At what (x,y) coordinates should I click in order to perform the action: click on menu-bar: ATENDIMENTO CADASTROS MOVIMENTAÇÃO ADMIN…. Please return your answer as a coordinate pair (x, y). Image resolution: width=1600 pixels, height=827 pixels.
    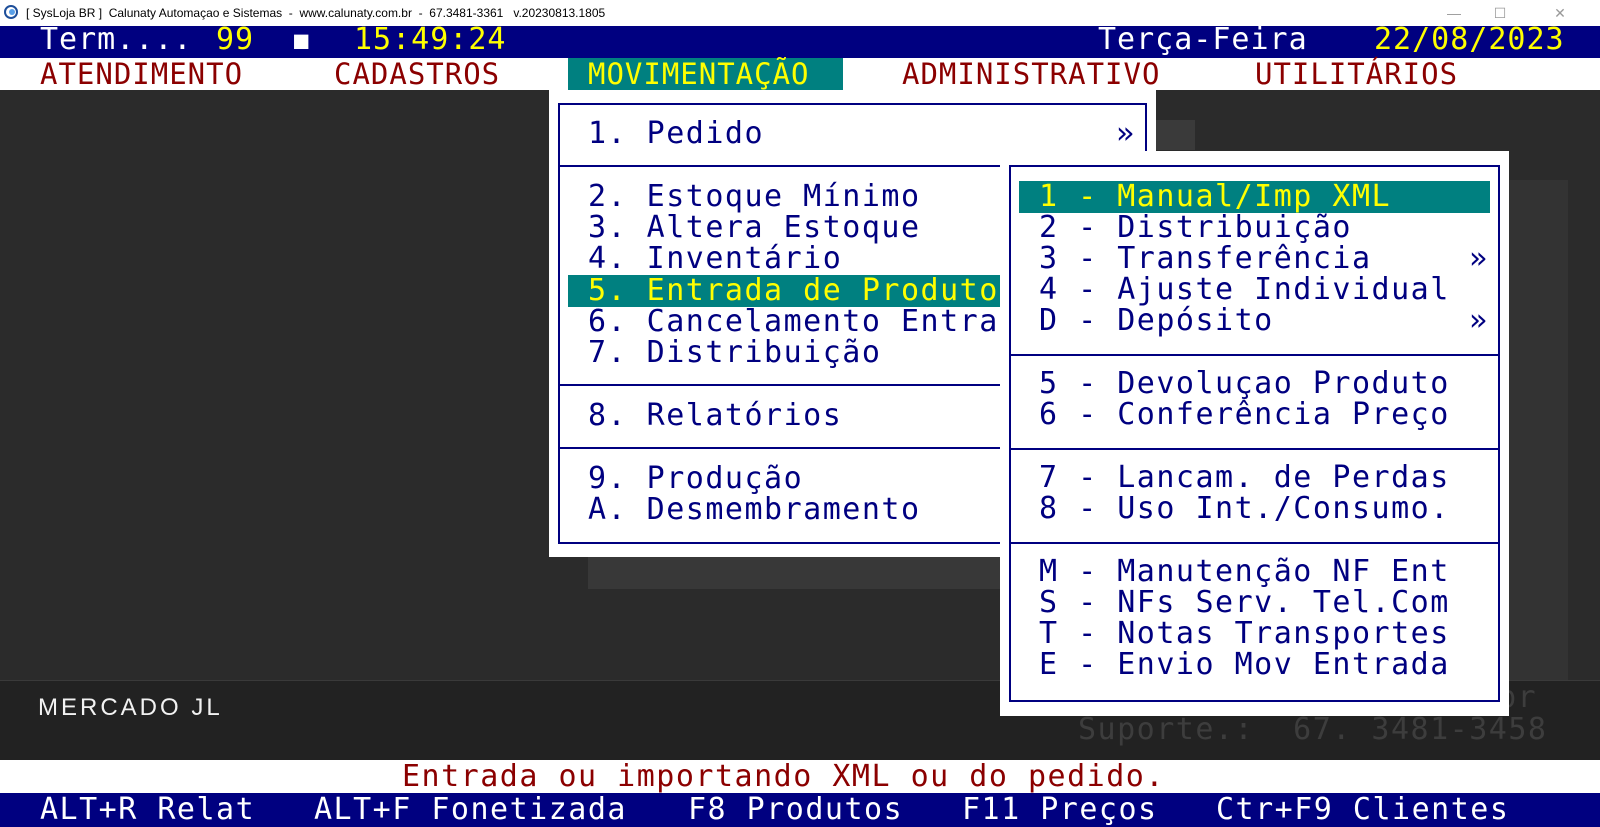
    Looking at the image, I should click on (800, 74).